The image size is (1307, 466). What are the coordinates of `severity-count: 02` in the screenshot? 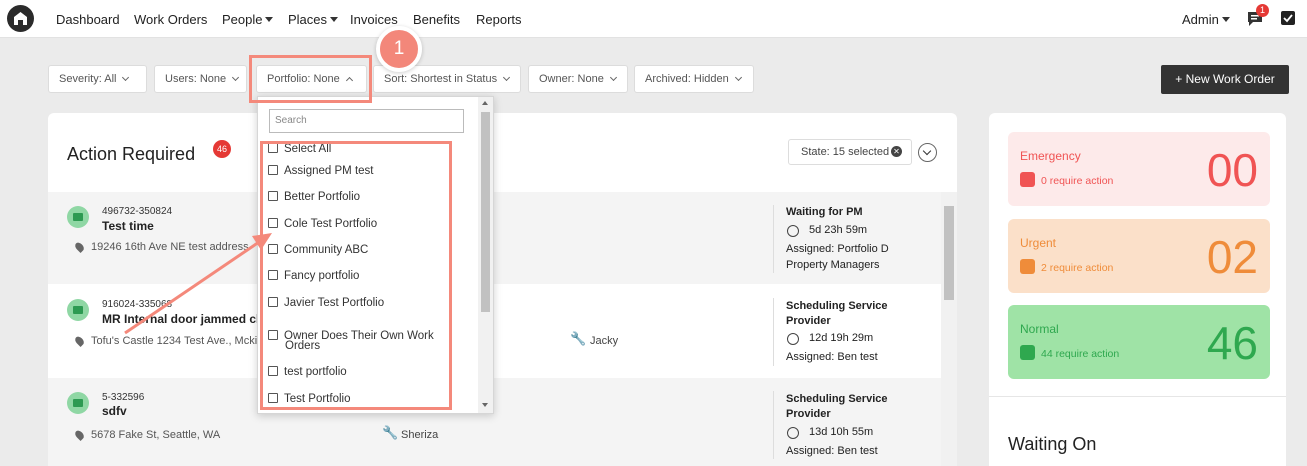 It's located at (1232, 257).